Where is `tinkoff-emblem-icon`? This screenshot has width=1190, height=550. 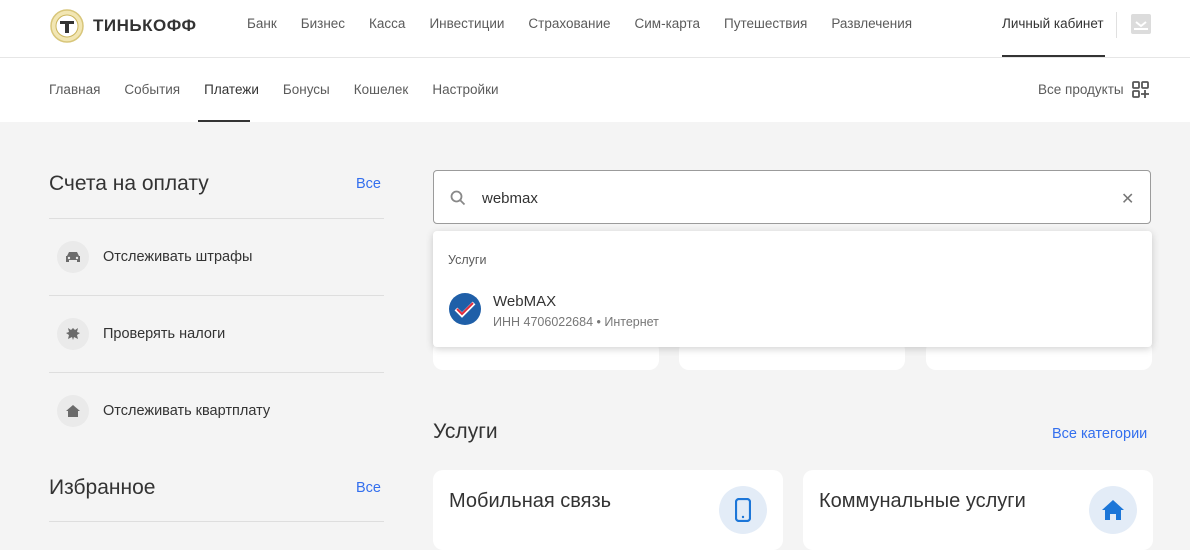
tinkoff-emblem-icon is located at coordinates (67, 26).